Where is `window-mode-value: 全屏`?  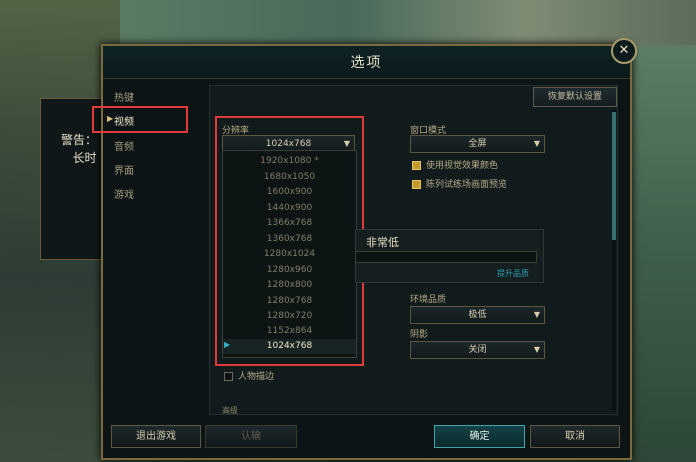 window-mode-value: 全屏 is located at coordinates (477, 144).